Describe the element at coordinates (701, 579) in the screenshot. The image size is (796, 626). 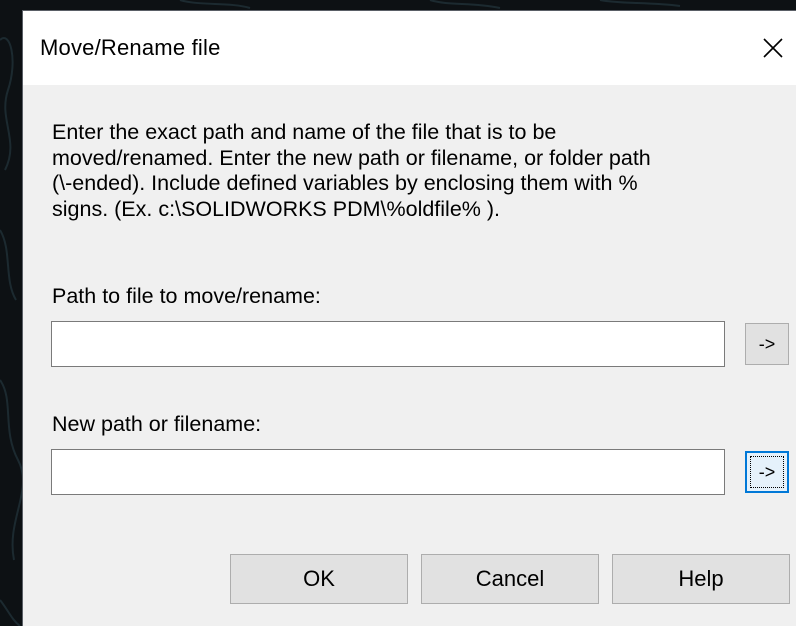
I see `help-button: Help` at that location.